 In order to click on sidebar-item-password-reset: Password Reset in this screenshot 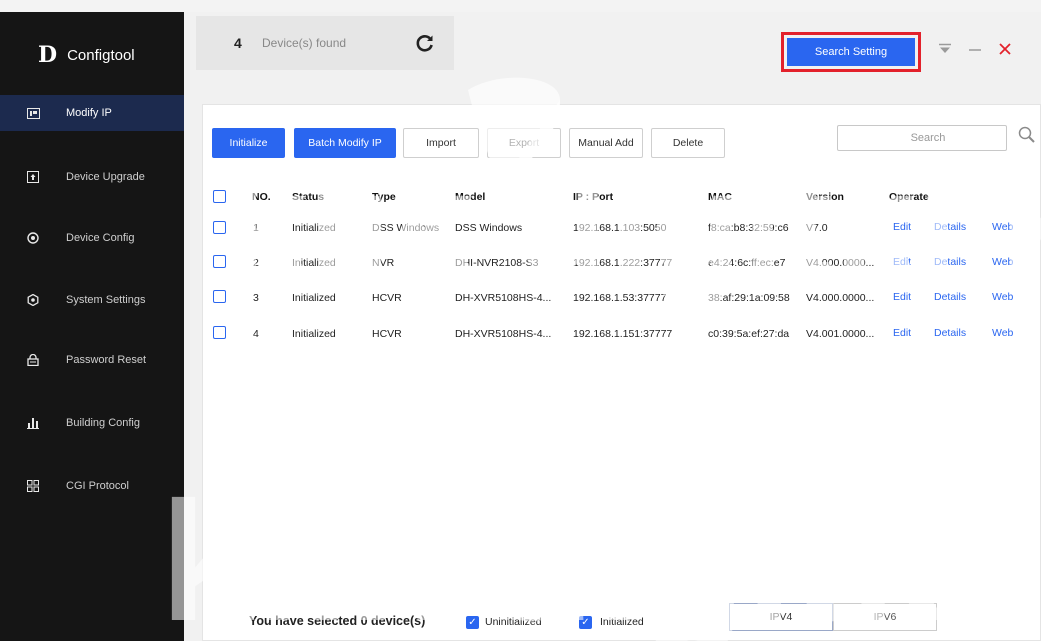, I will do `click(92, 360)`.